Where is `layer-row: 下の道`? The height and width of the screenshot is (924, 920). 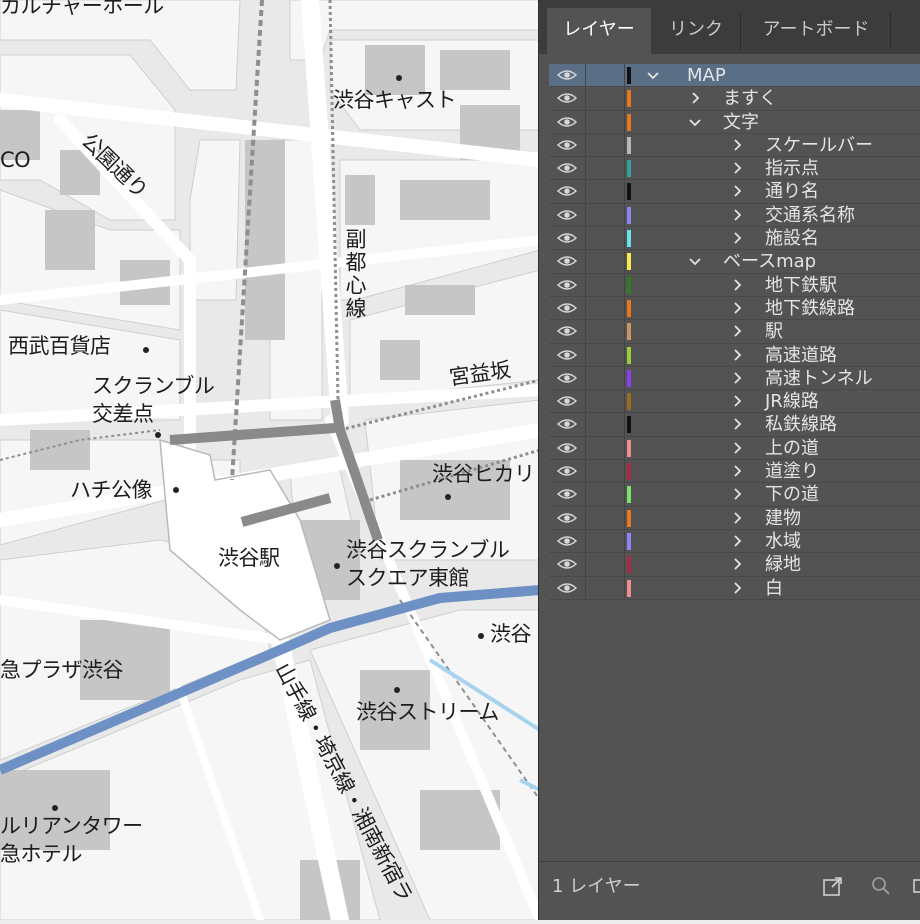
layer-row: 下の道 is located at coordinates (734, 495).